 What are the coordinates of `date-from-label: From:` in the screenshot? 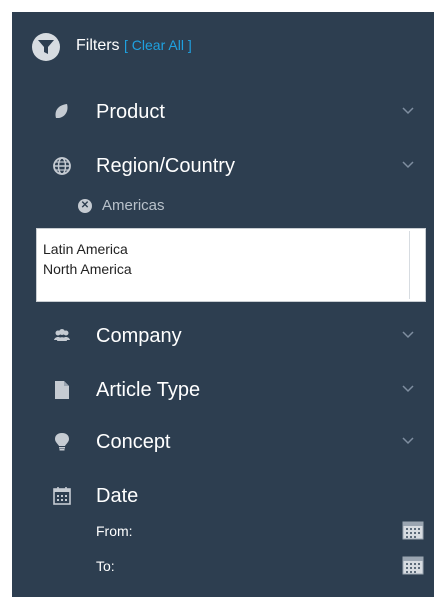 It's located at (114, 531).